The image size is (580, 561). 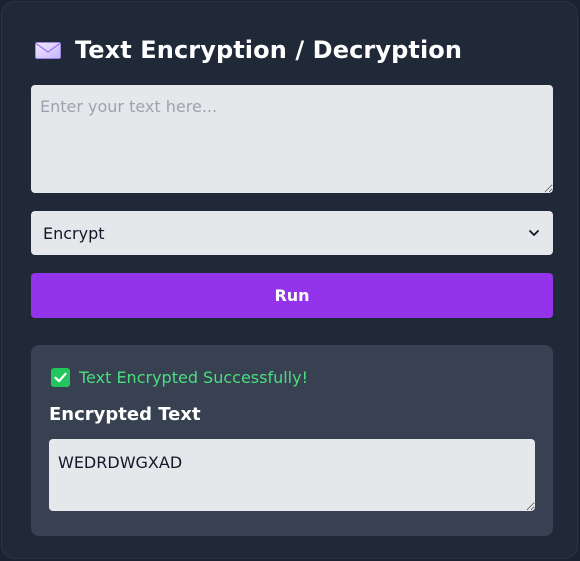 I want to click on page-title: Text Encryption / Decryption, so click(x=248, y=50).